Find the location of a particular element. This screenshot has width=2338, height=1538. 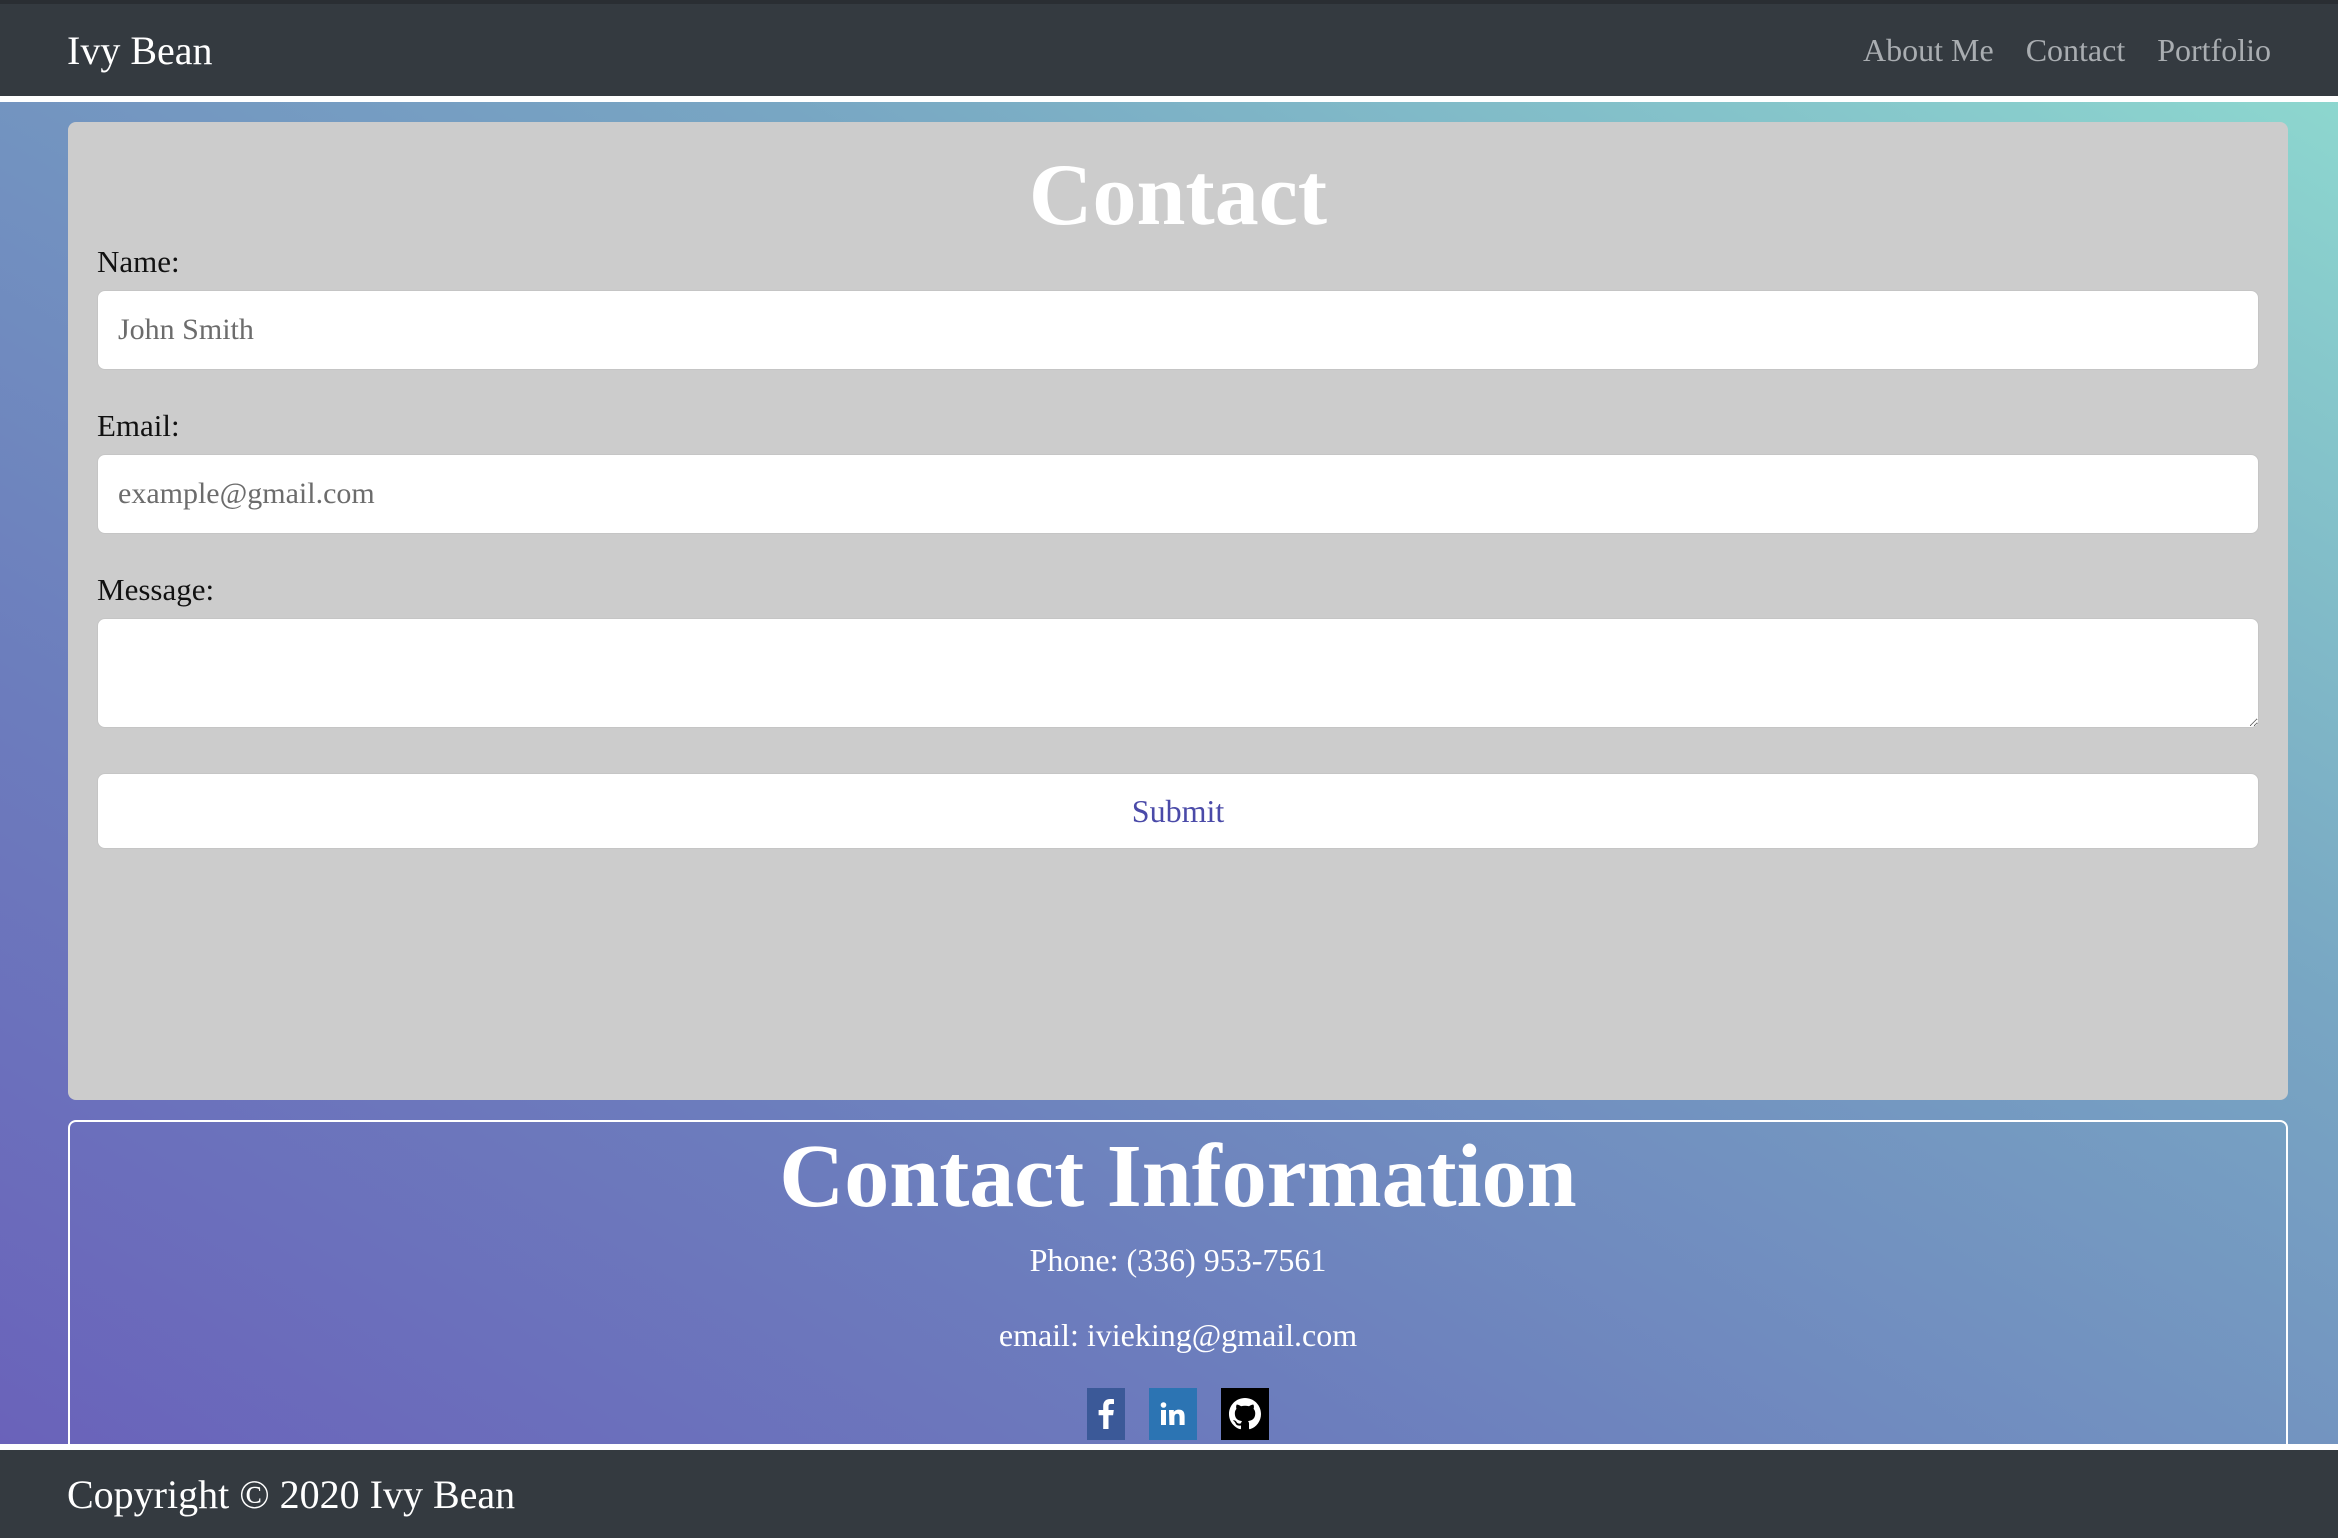

navbar: Ivy Bean About Me Contact Portfolio is located at coordinates (1169, 51).